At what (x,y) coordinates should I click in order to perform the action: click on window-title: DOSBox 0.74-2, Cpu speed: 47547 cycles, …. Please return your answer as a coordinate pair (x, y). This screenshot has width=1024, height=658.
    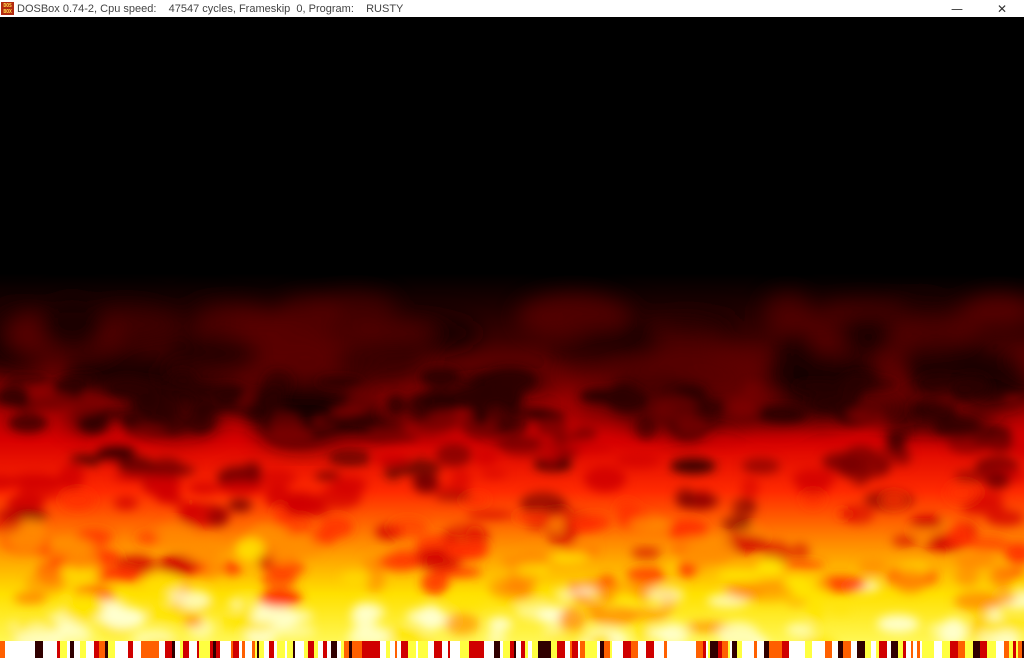
    Looking at the image, I should click on (210, 8).